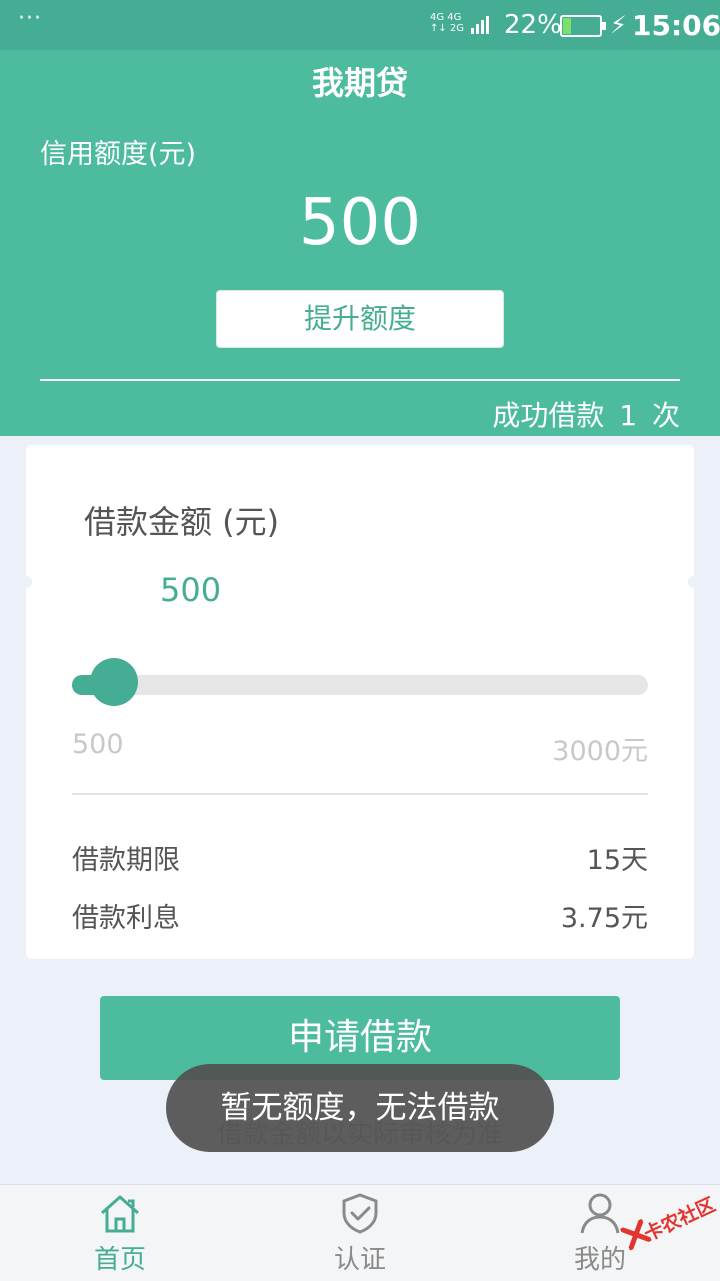 Image resolution: width=720 pixels, height=1281 pixels. I want to click on network-indicator: 4G 4G ↑↓ 2G, so click(447, 23).